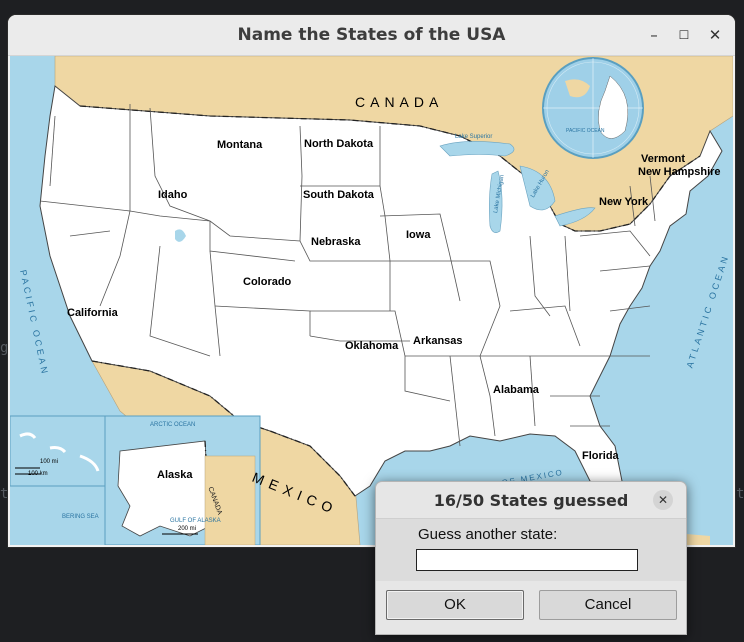  I want to click on state-label-iowa: Iowa, so click(418, 235).